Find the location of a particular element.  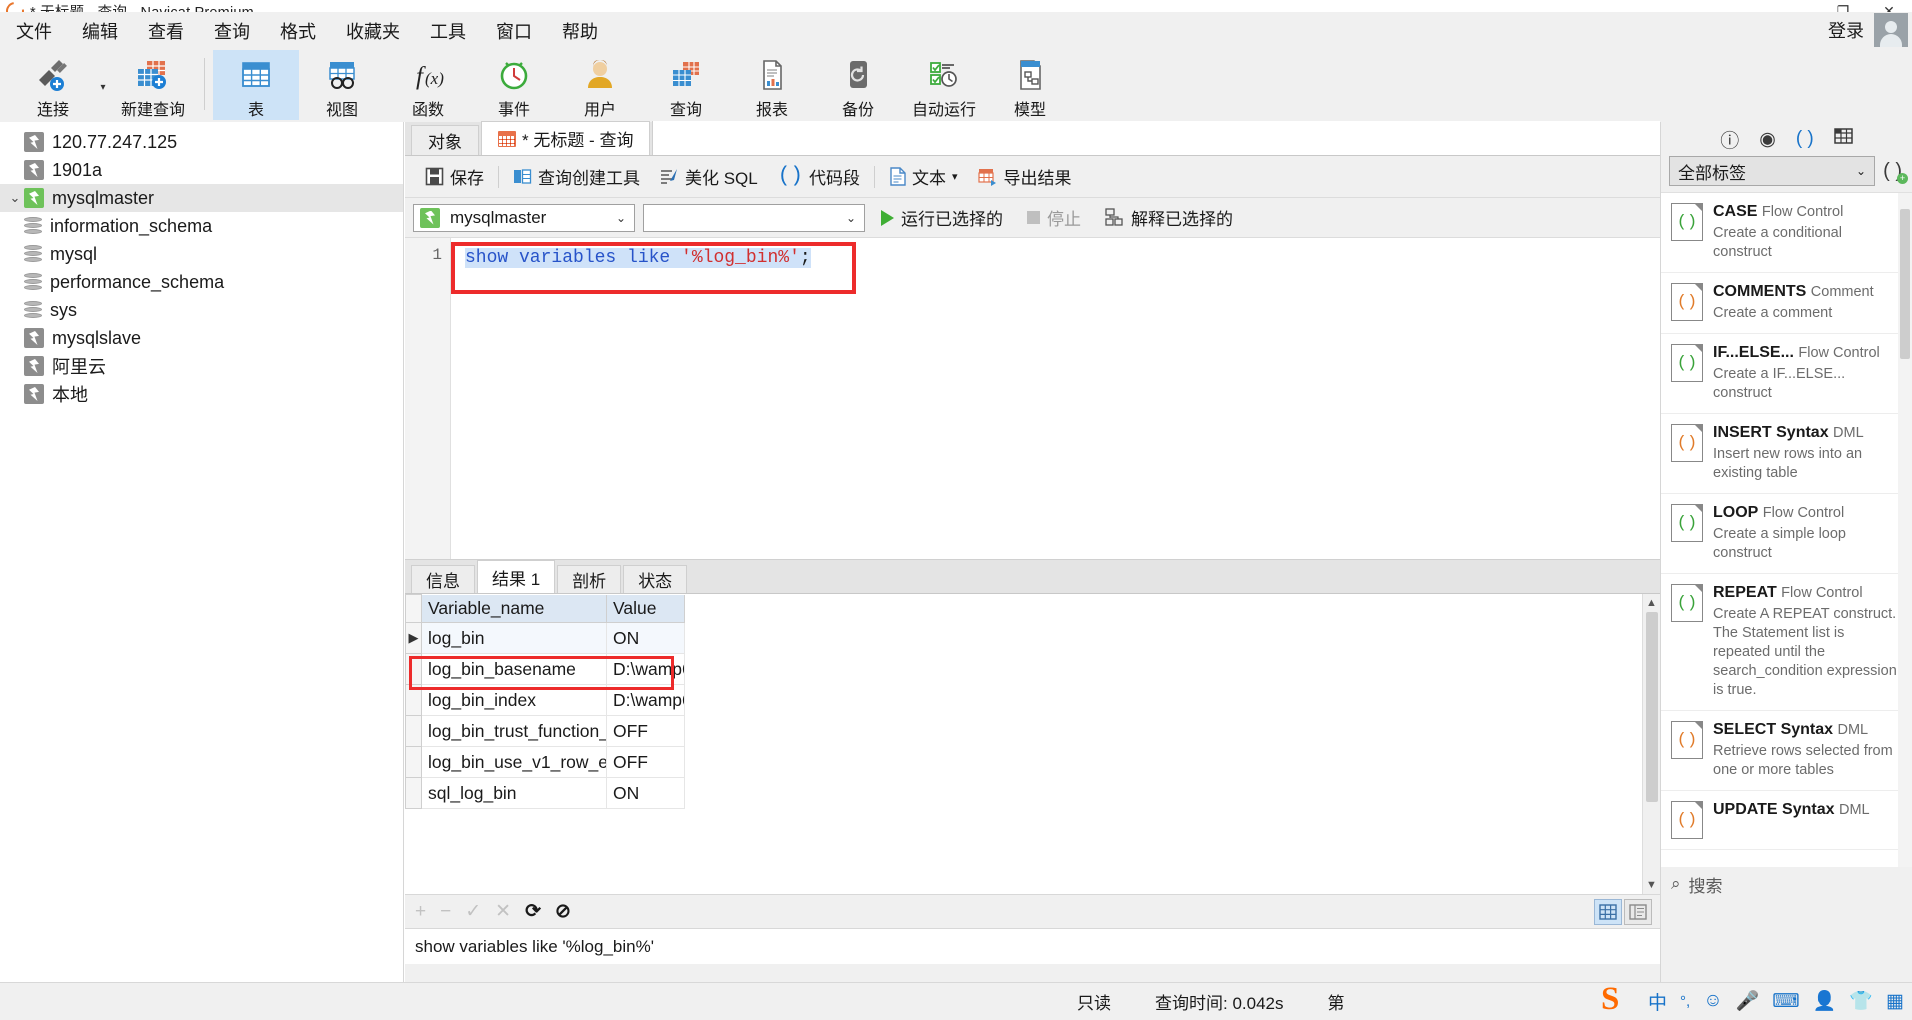

table-row: sql_log_bin ON is located at coordinates (545, 793).